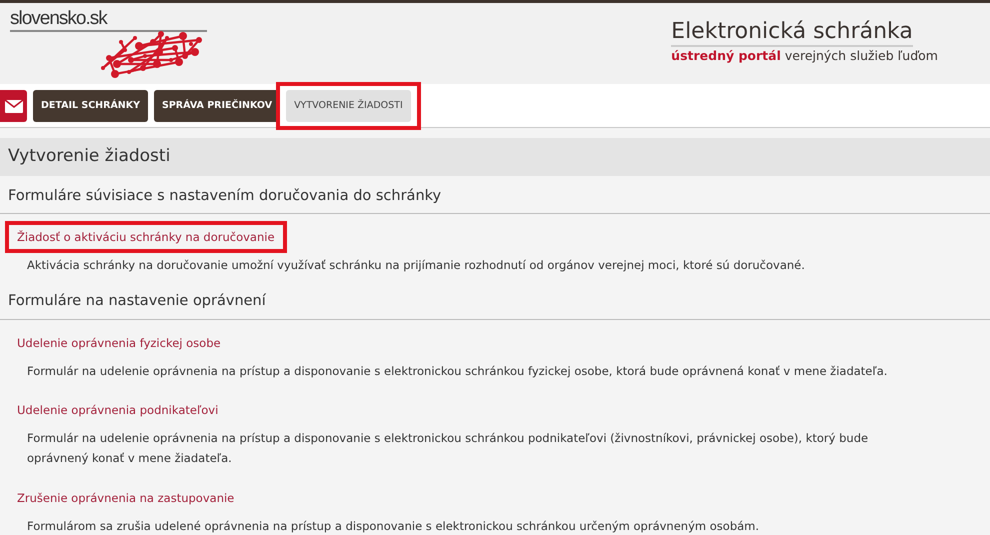 The image size is (990, 535). I want to click on nav-tab: VYTVORENIE ŽIADOSTI, so click(348, 106).